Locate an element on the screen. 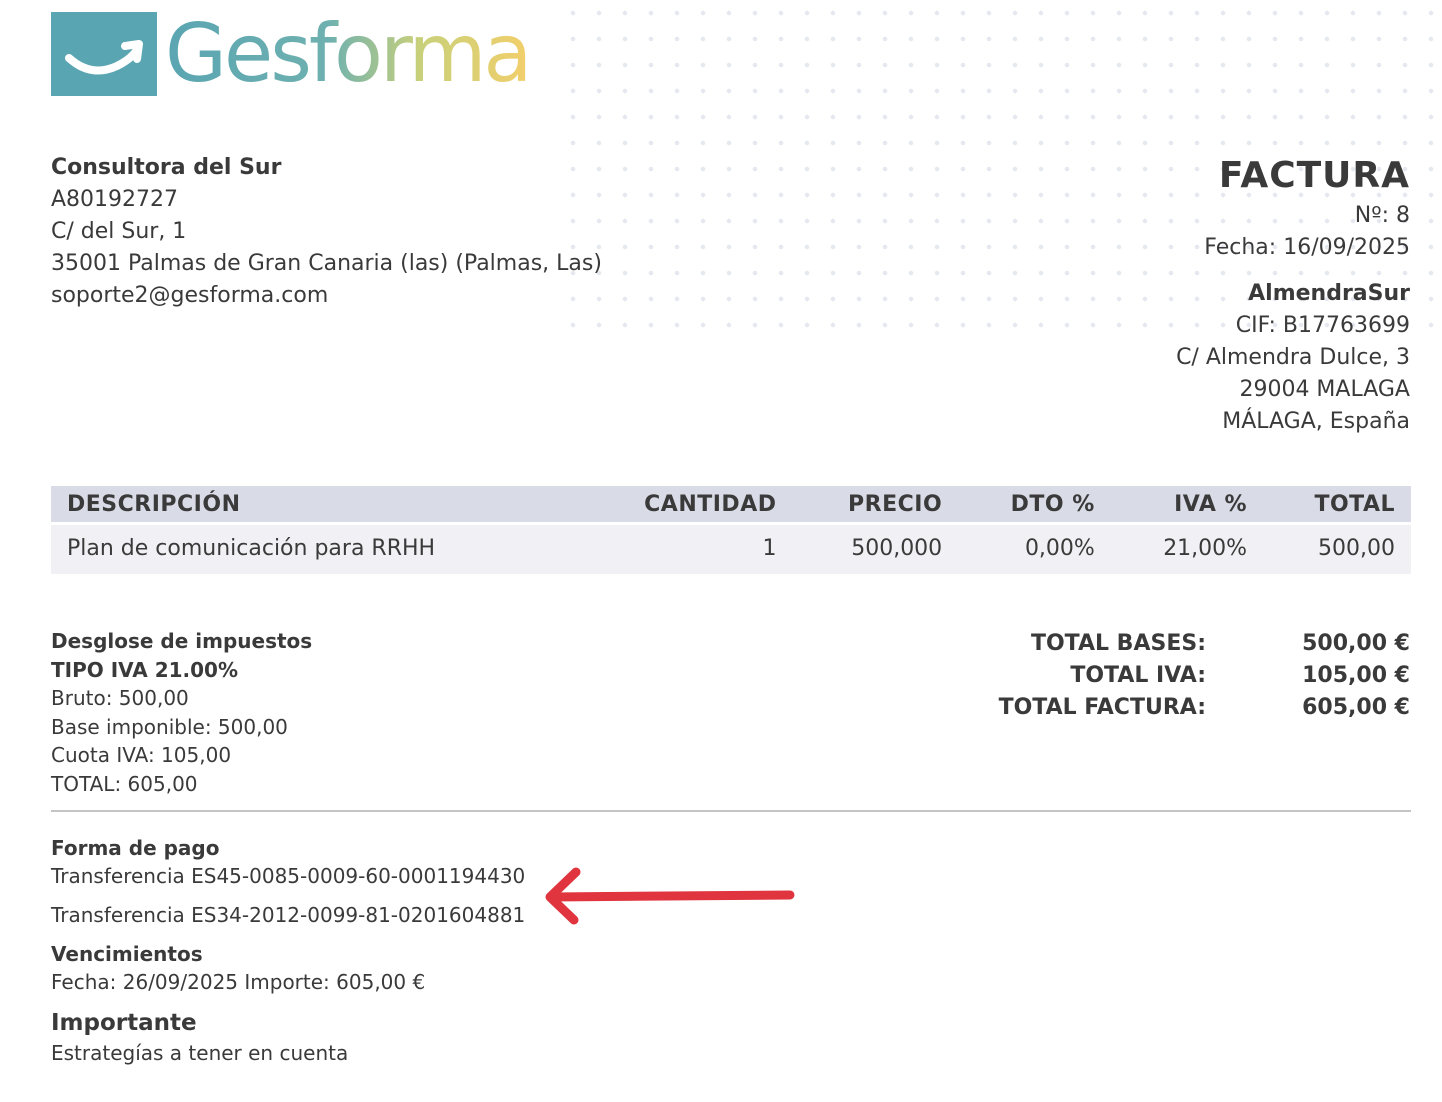 Image resolution: width=1442 pixels, height=1102 pixels. cell-discount: 0,00% is located at coordinates (1034, 548).